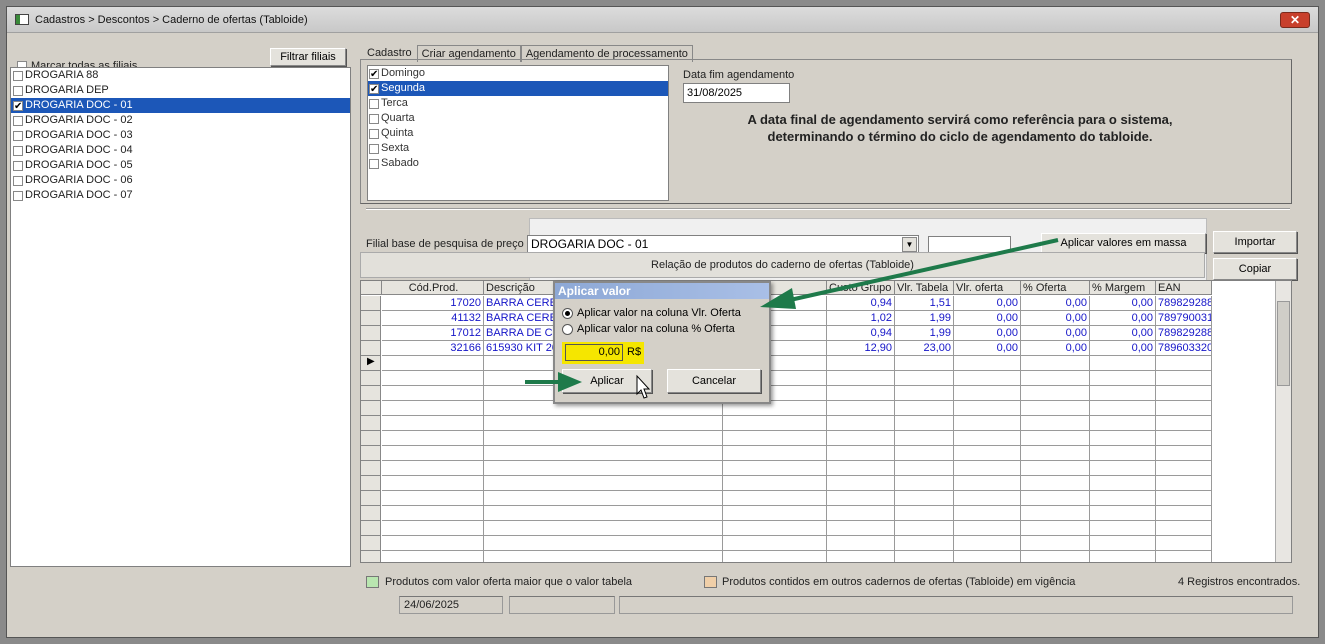 The height and width of the screenshot is (644, 1325). What do you see at coordinates (180, 90) in the screenshot?
I see `branch-item: DROGARIA DEP` at bounding box center [180, 90].